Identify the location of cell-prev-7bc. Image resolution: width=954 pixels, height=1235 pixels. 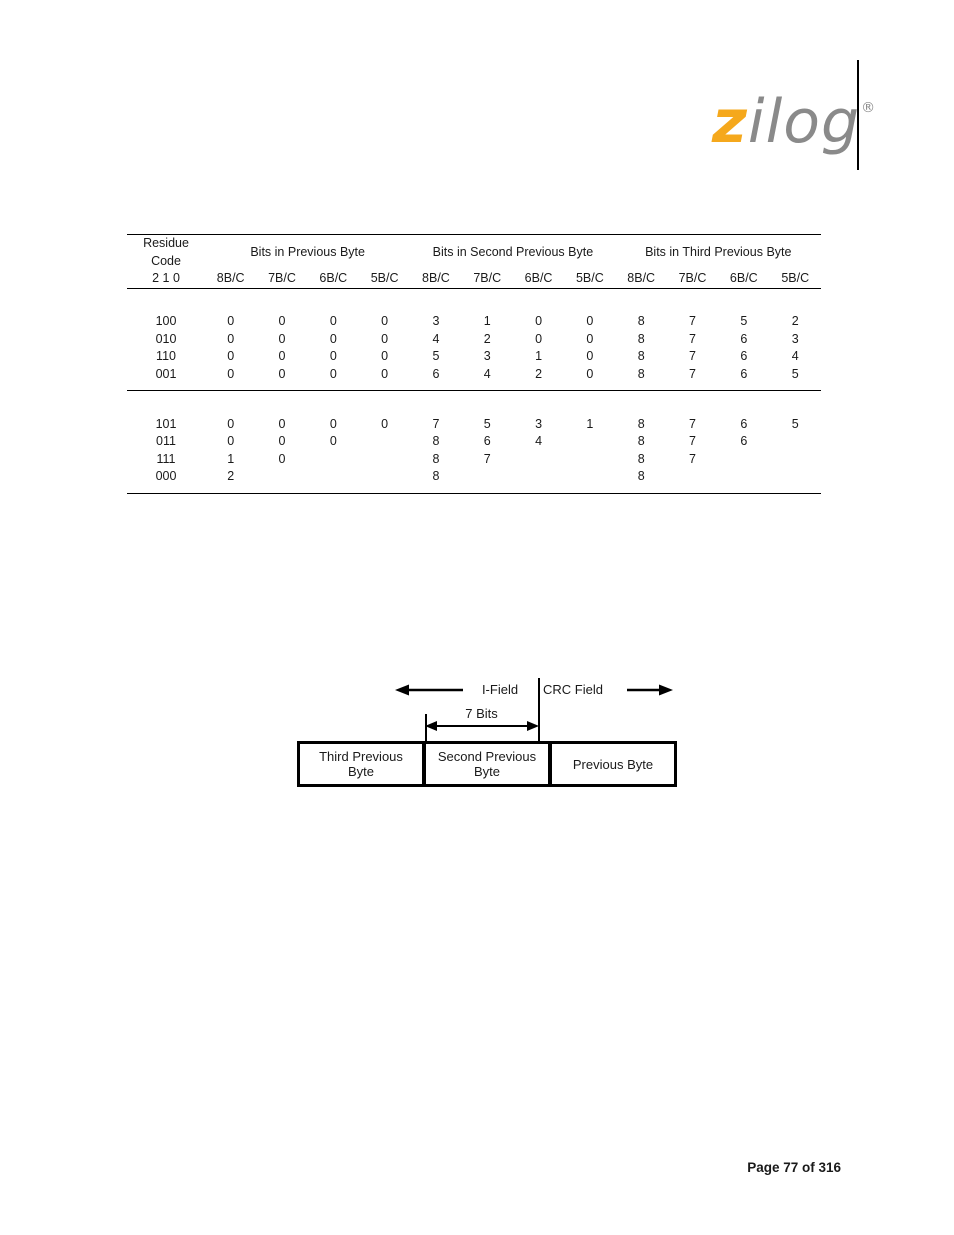
(281, 477).